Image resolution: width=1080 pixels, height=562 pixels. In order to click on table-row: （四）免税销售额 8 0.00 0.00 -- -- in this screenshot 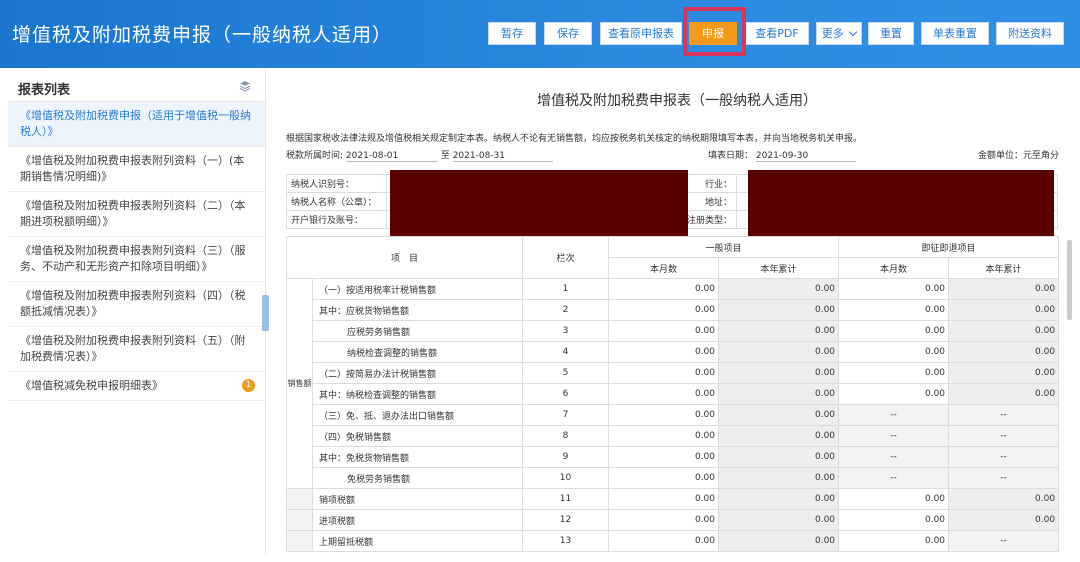, I will do `click(673, 436)`.